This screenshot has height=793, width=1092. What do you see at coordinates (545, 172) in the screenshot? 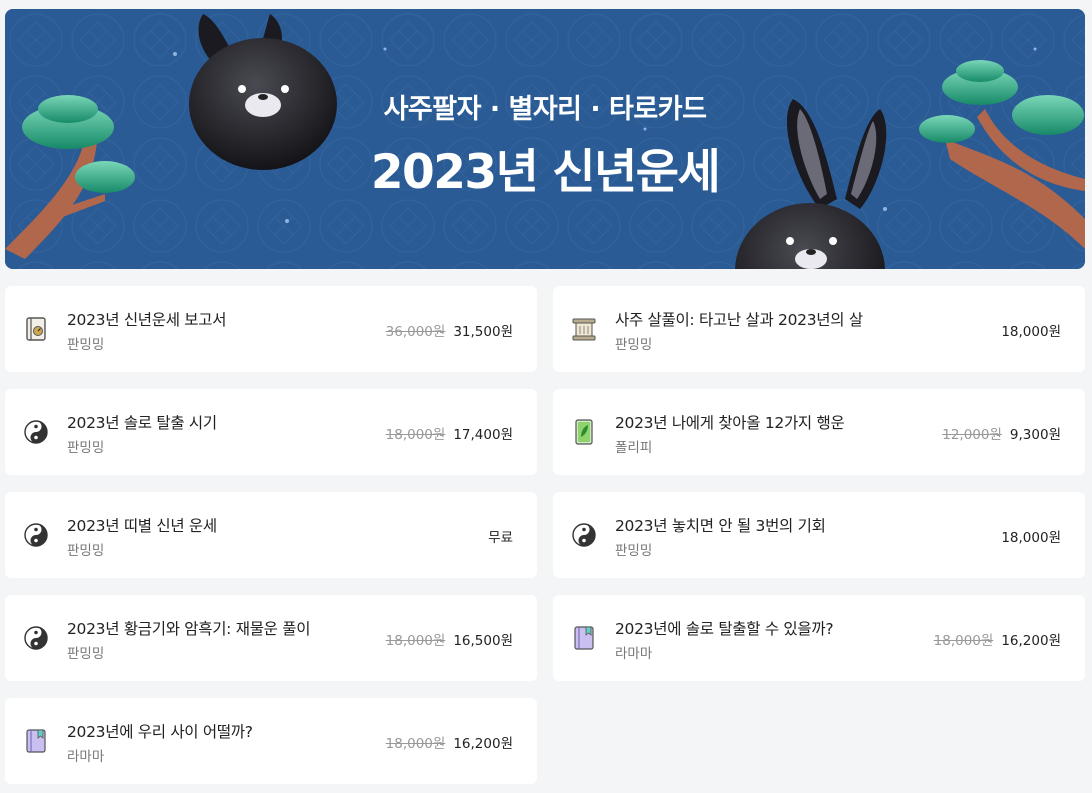
I see `banner-title: 2023년 신년운세` at bounding box center [545, 172].